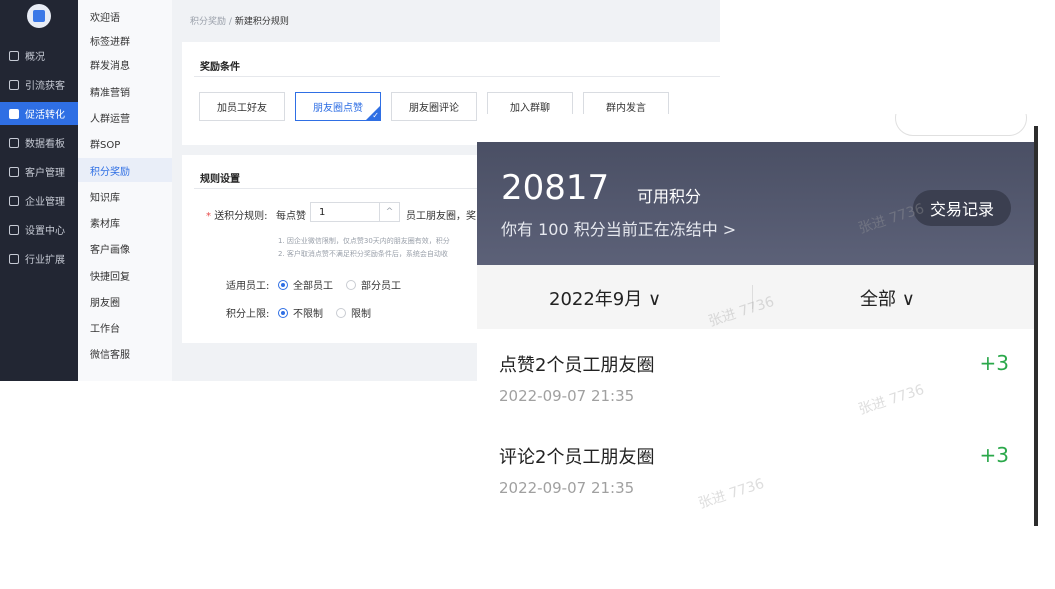  What do you see at coordinates (441, 216) in the screenshot?
I see `after-input-label: 员工朋友圈，奖` at bounding box center [441, 216].